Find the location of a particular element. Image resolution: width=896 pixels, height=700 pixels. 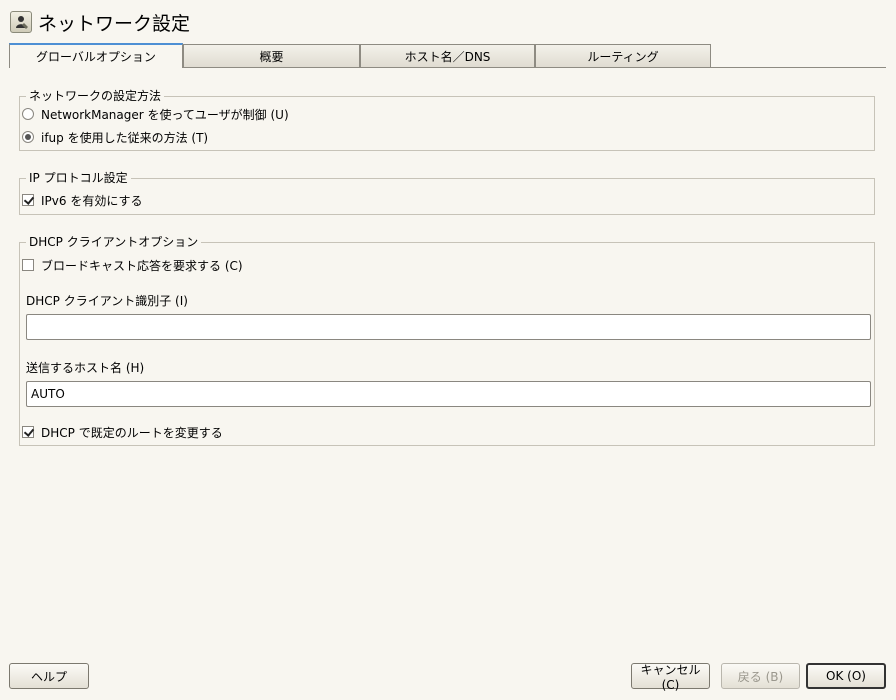

default-route-label: DHCP で既定のルートを変更する is located at coordinates (132, 432).